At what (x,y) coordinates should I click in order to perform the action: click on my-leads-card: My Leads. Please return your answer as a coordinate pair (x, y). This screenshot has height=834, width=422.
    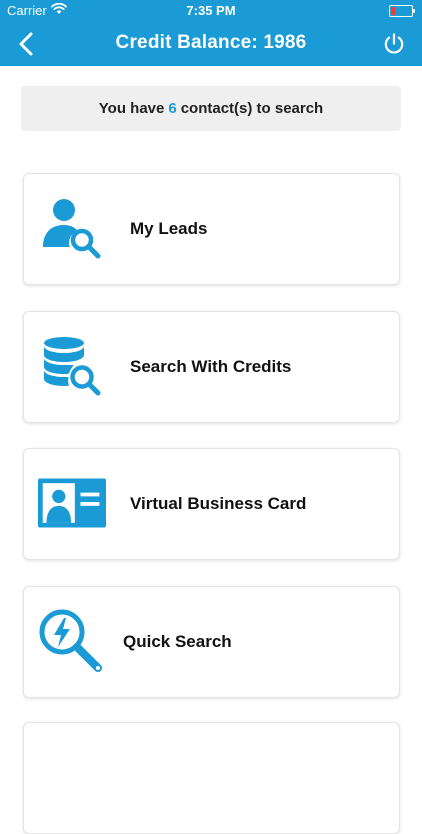
    Looking at the image, I should click on (211, 229).